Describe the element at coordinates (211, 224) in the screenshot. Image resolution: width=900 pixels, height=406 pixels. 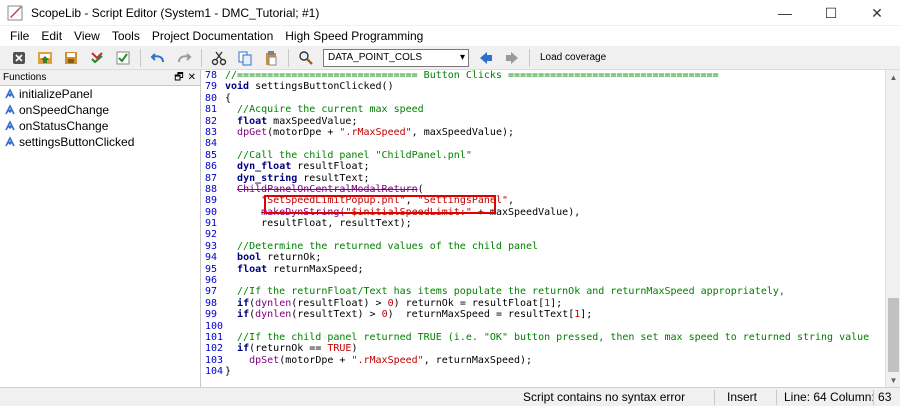
I see `line-number: 91` at that location.